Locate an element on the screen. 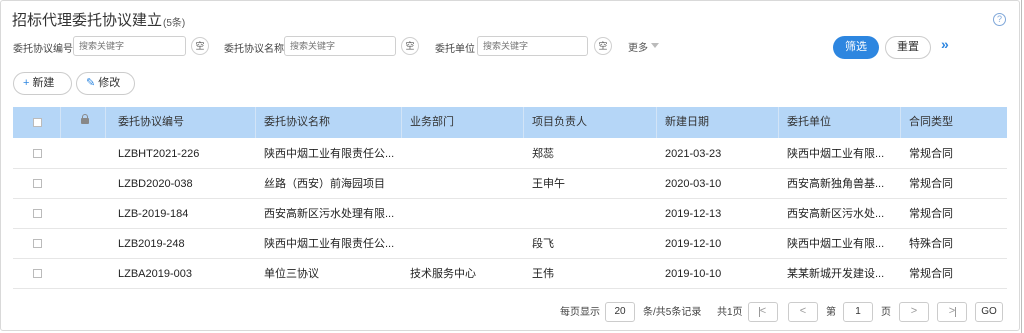  prev-page-button: < is located at coordinates (803, 312).